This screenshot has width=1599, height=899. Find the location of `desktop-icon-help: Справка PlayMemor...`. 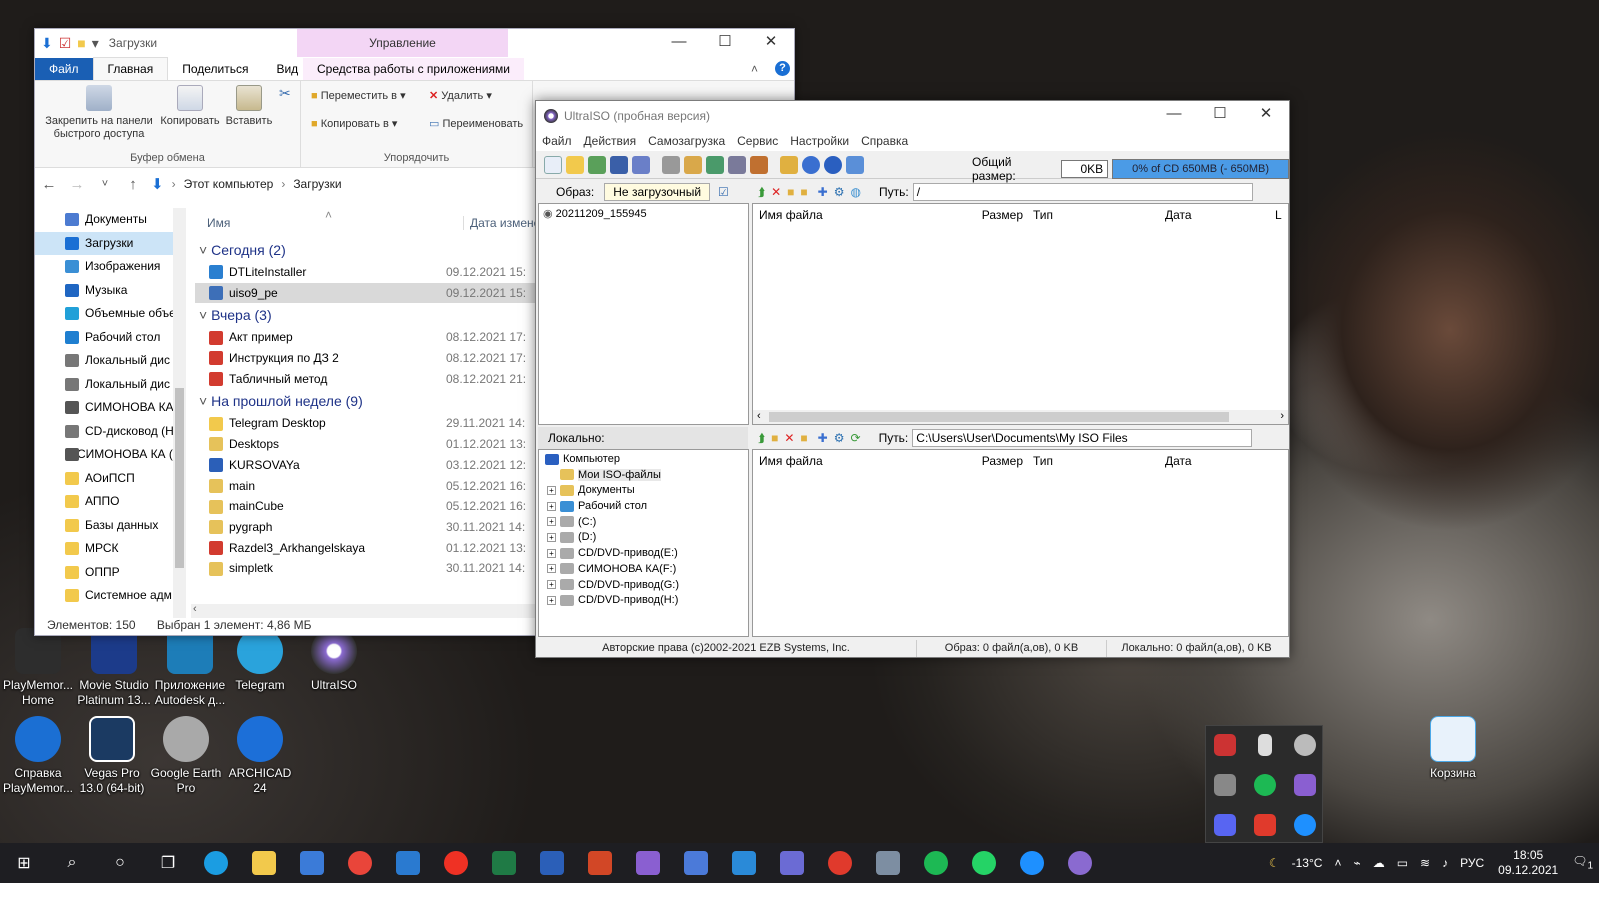

desktop-icon-help: Справка PlayMemor... is located at coordinates (38, 756).